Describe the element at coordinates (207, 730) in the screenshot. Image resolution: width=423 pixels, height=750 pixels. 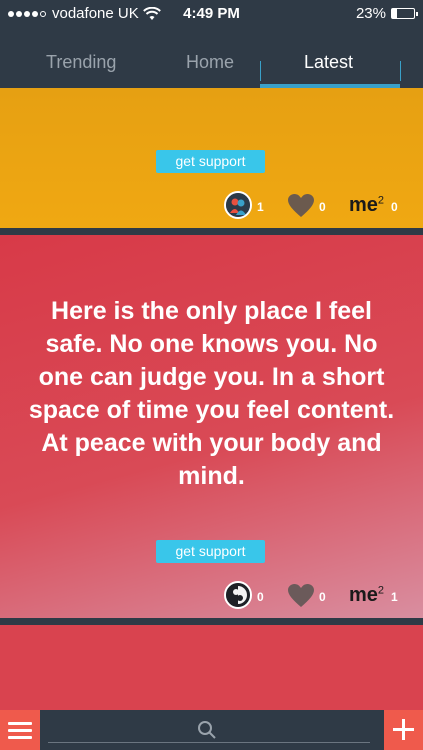
I see `search-icon` at that location.